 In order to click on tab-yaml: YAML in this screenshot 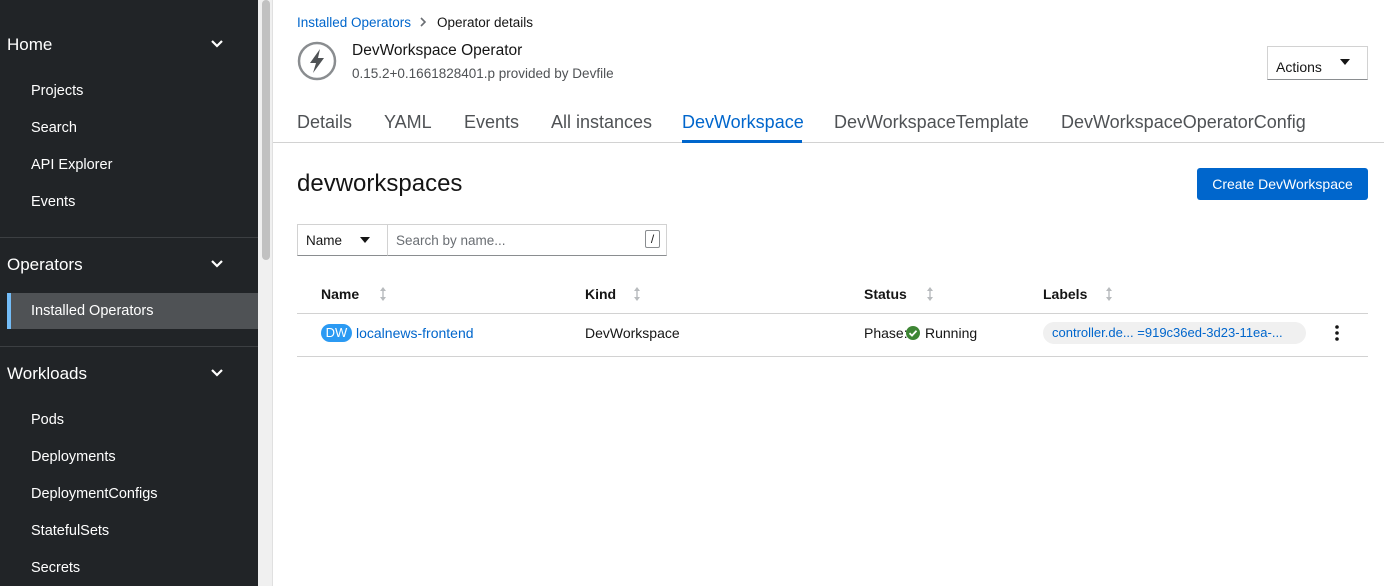, I will do `click(408, 122)`.